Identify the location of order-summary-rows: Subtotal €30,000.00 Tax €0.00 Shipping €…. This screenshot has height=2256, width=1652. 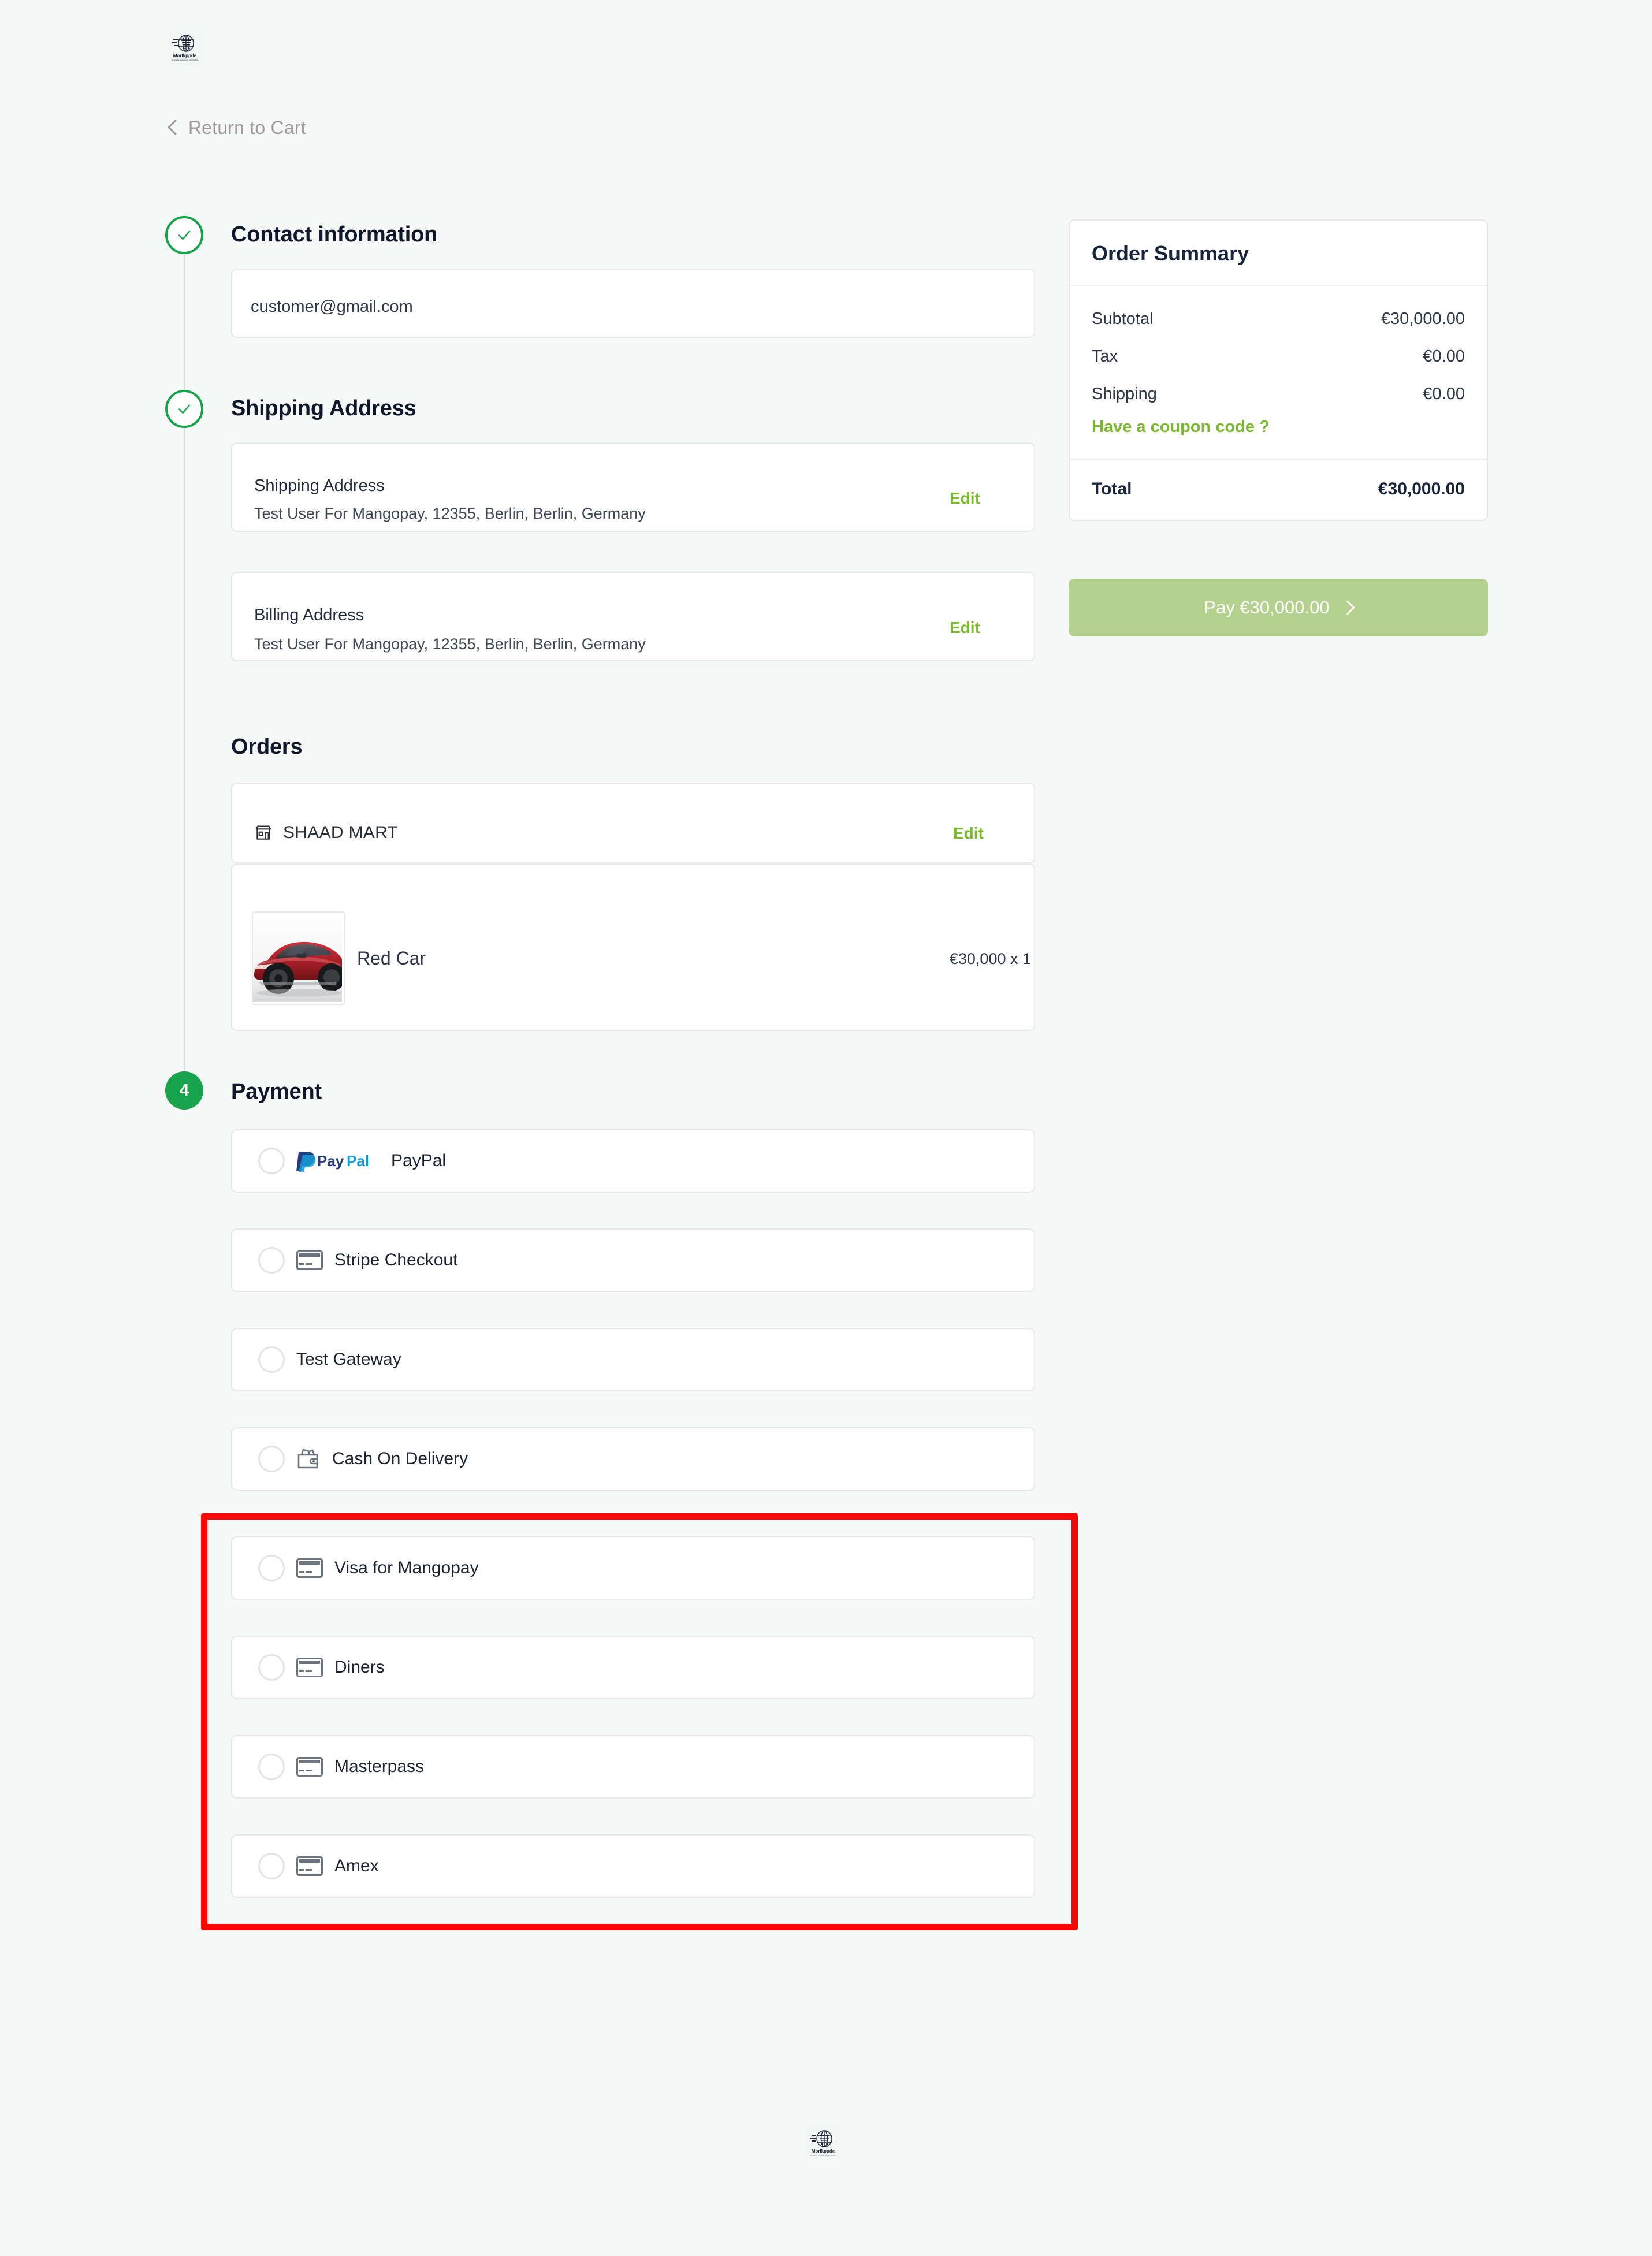
(1279, 373).